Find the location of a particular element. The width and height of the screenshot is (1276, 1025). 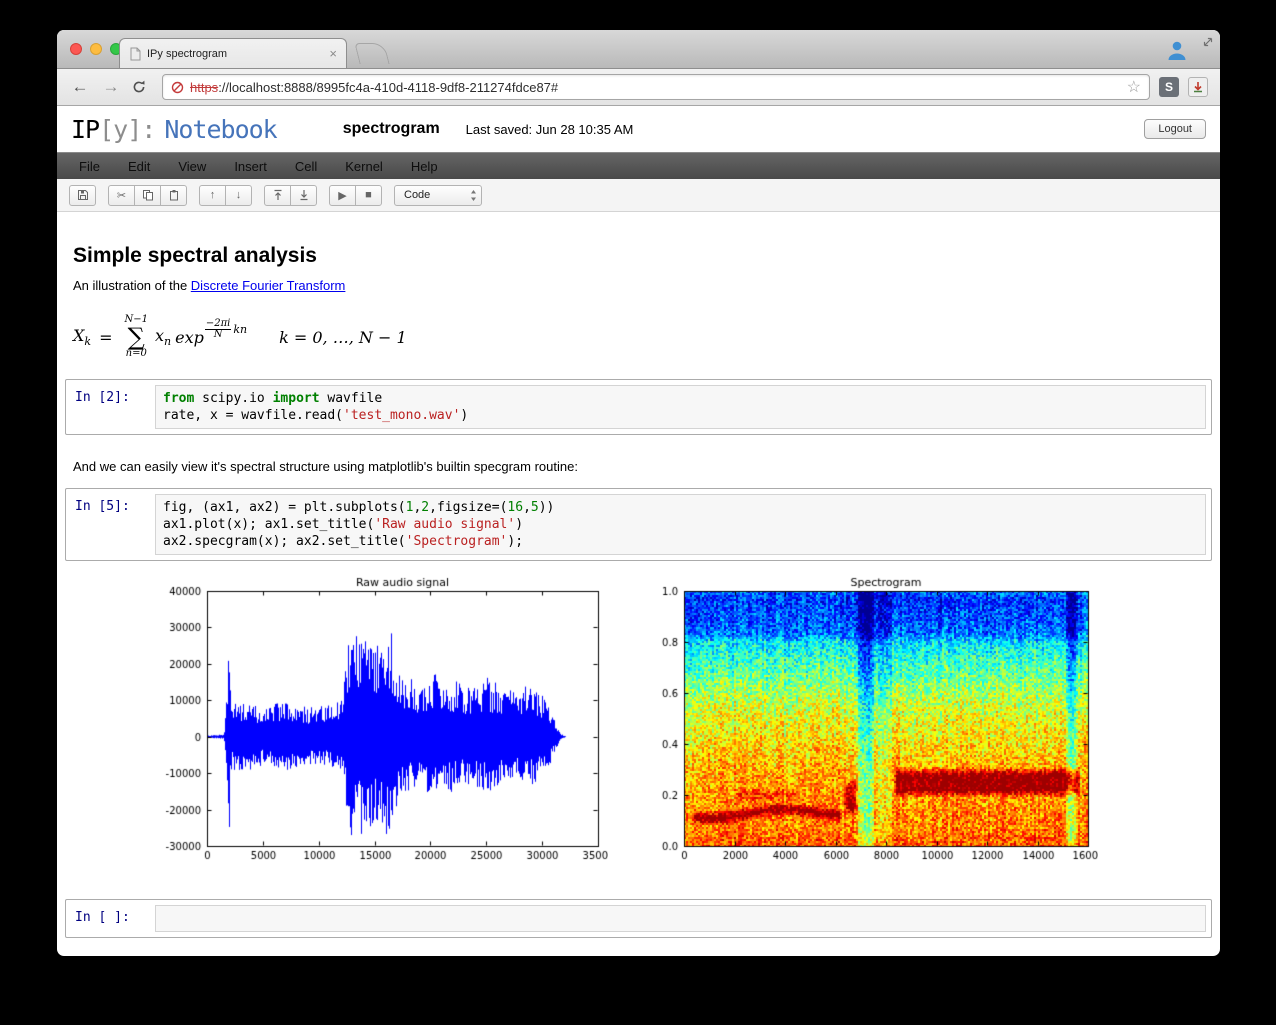

arrow-to-top-icon is located at coordinates (278, 195).